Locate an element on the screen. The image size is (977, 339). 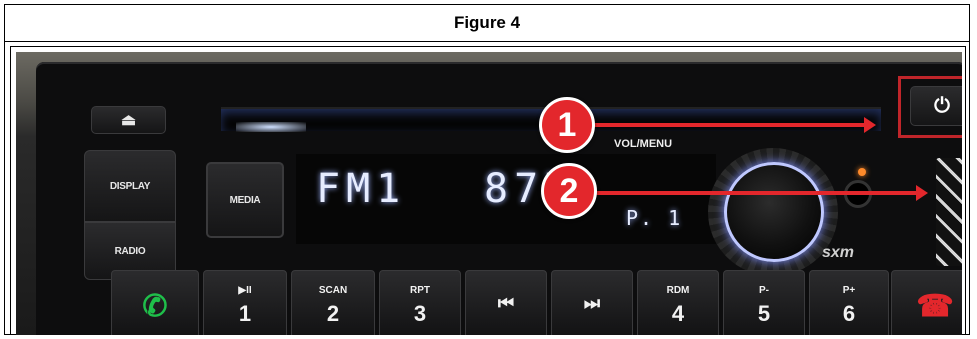
eject-button: ⏏ is located at coordinates (128, 120).